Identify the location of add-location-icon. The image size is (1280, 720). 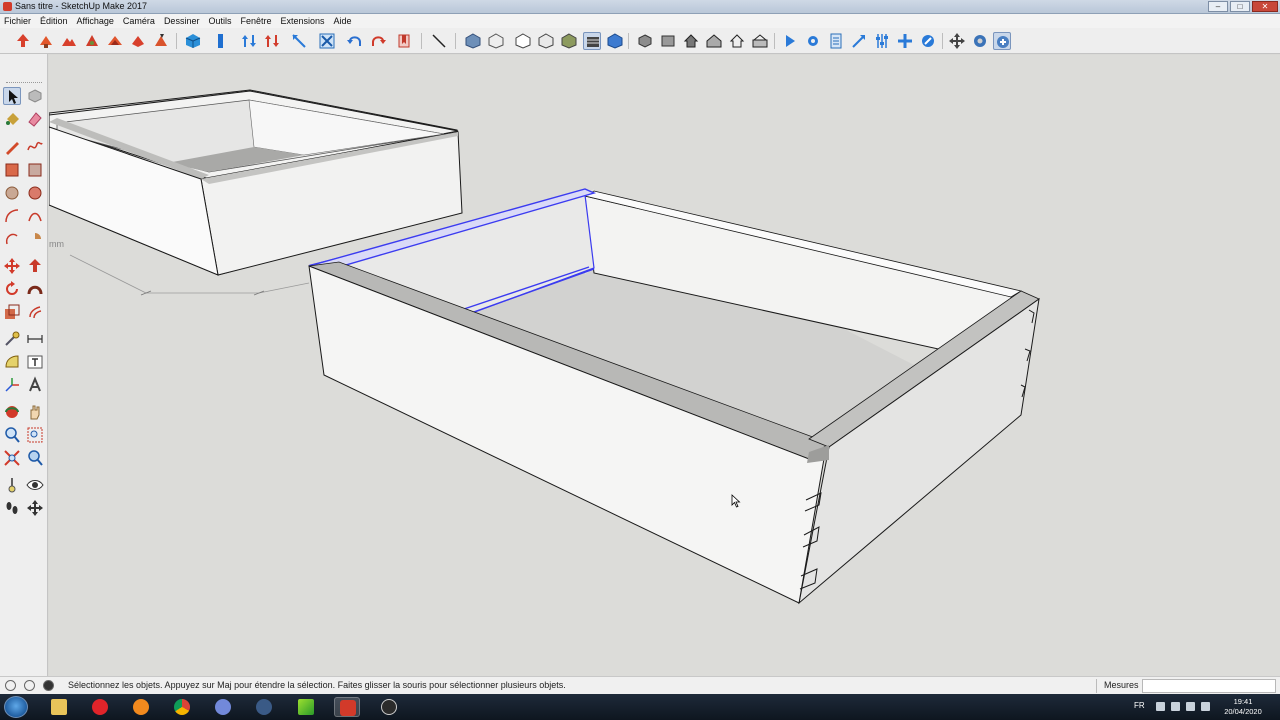
(46, 41).